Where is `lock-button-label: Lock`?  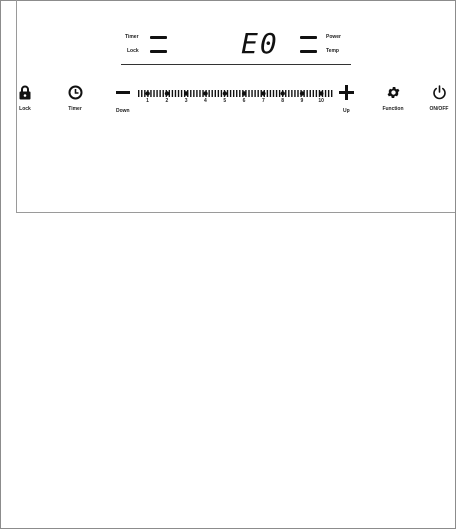 lock-button-label: Lock is located at coordinates (25, 109).